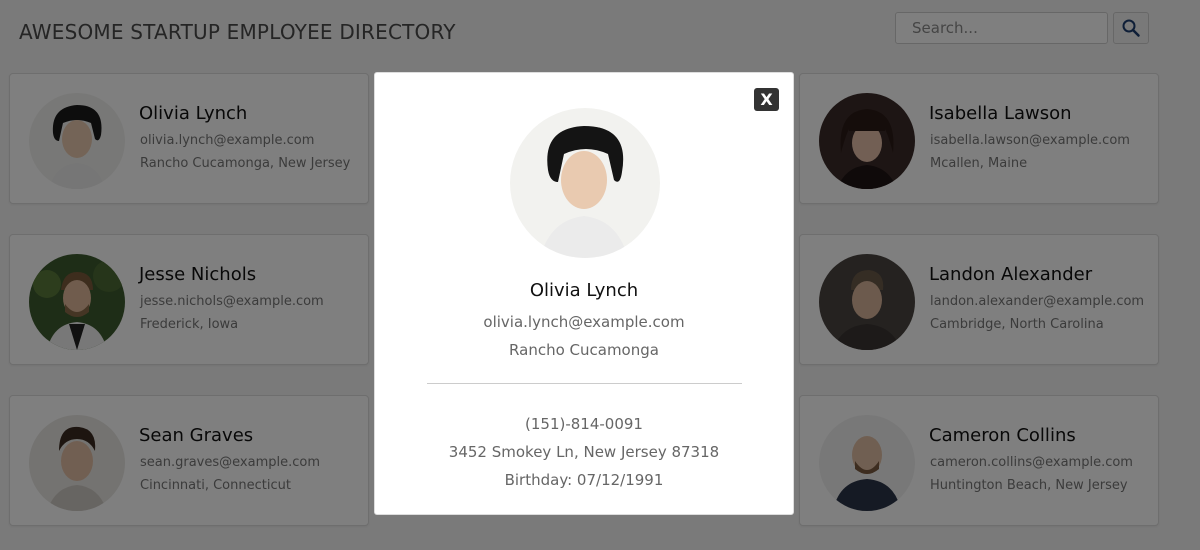 Image resolution: width=1200 pixels, height=550 pixels. What do you see at coordinates (584, 452) in the screenshot?
I see `modal-address: 3452 Smokey Ln, New Jersey 87318` at bounding box center [584, 452].